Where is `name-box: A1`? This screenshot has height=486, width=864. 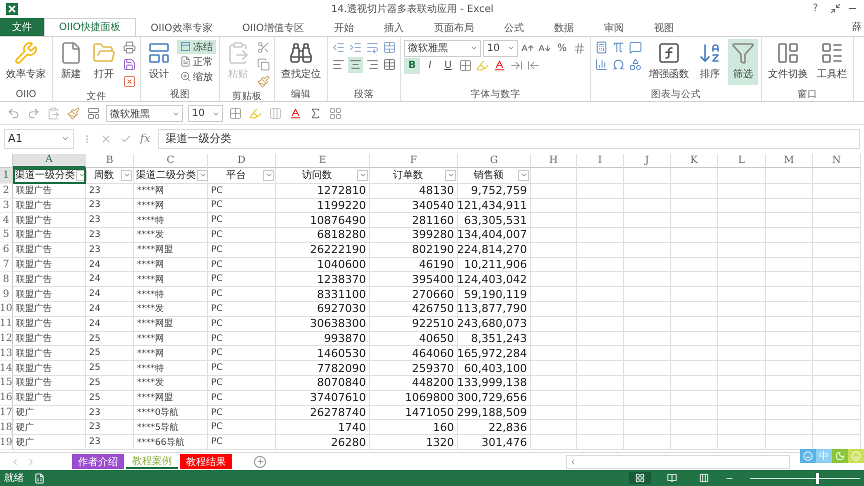
name-box: A1 is located at coordinates (39, 138).